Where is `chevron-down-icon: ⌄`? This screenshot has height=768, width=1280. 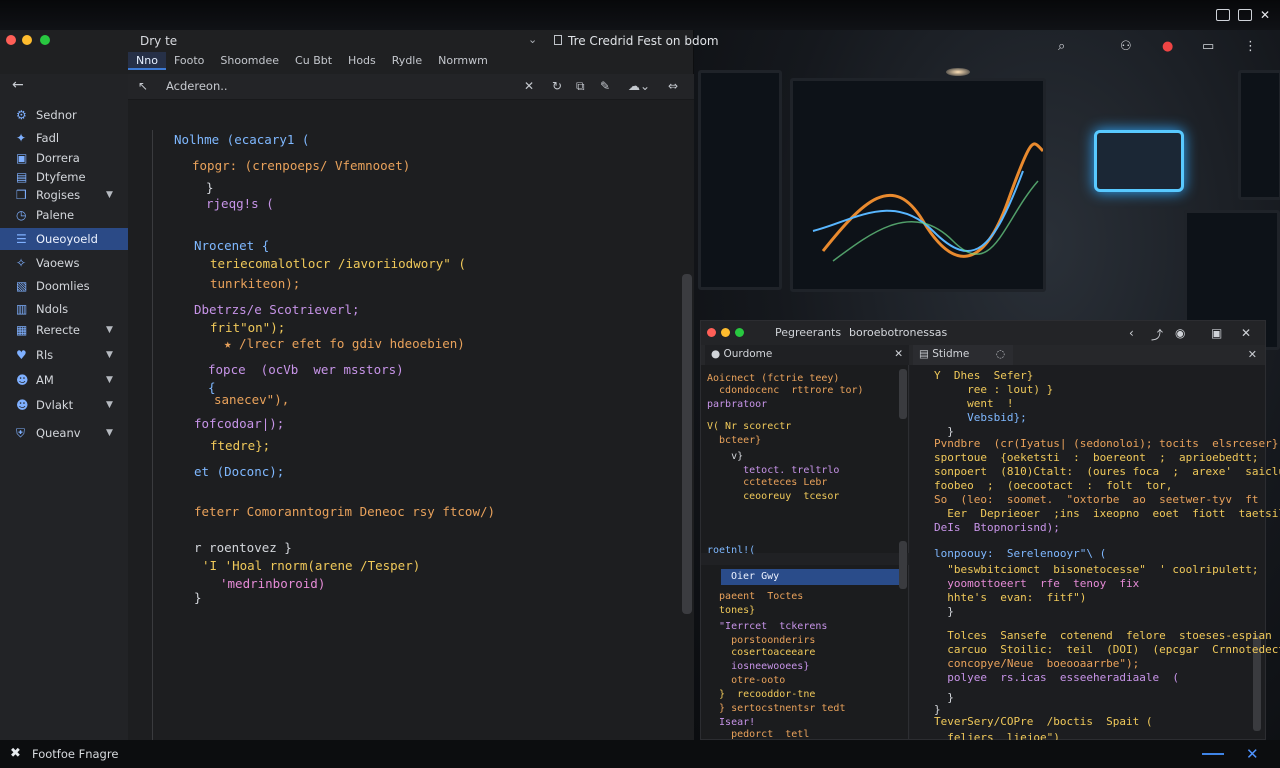
chevron-down-icon: ⌄ is located at coordinates (532, 39).